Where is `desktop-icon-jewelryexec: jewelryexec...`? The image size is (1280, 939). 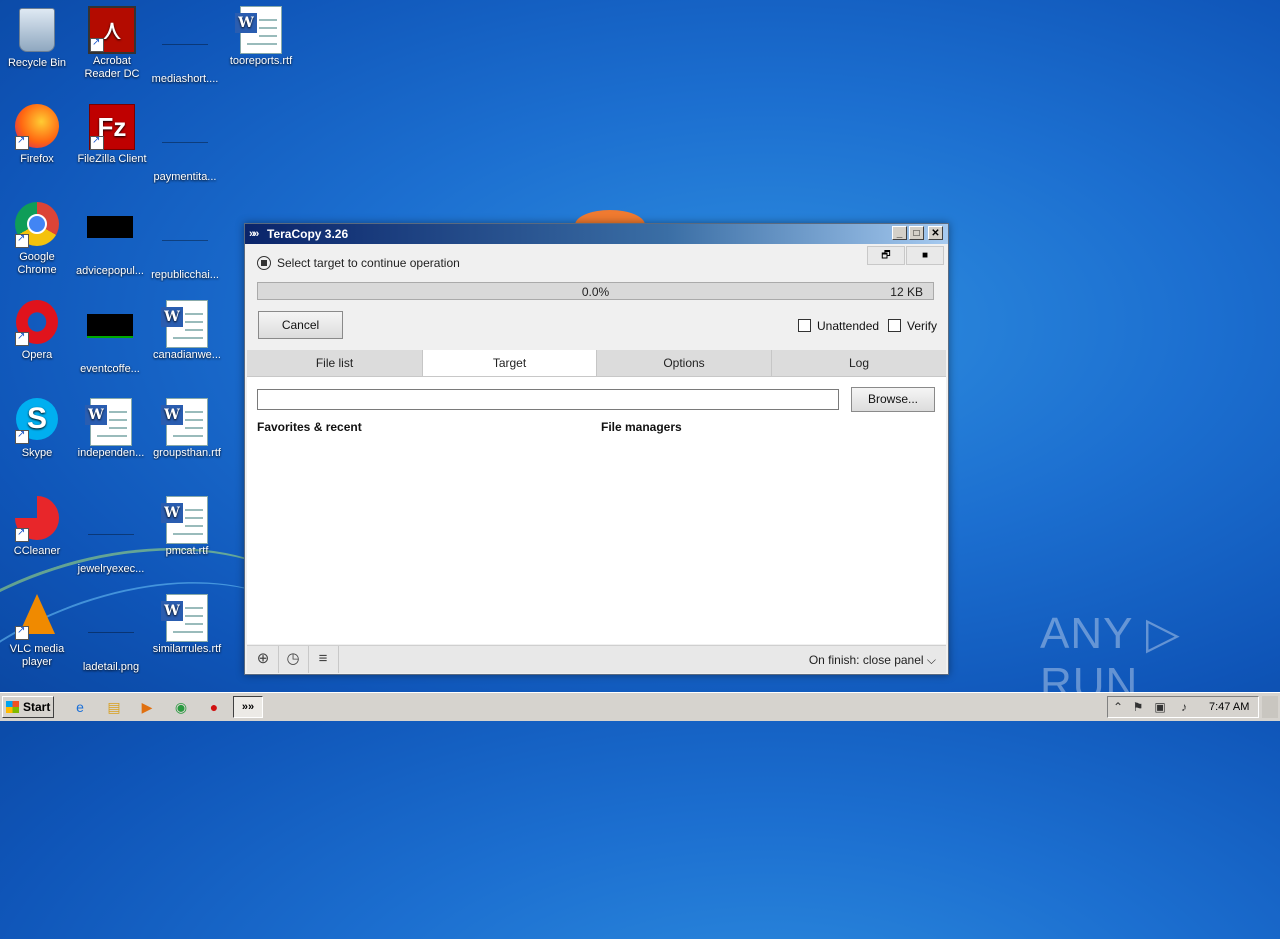 desktop-icon-jewelryexec: jewelryexec... is located at coordinates (111, 536).